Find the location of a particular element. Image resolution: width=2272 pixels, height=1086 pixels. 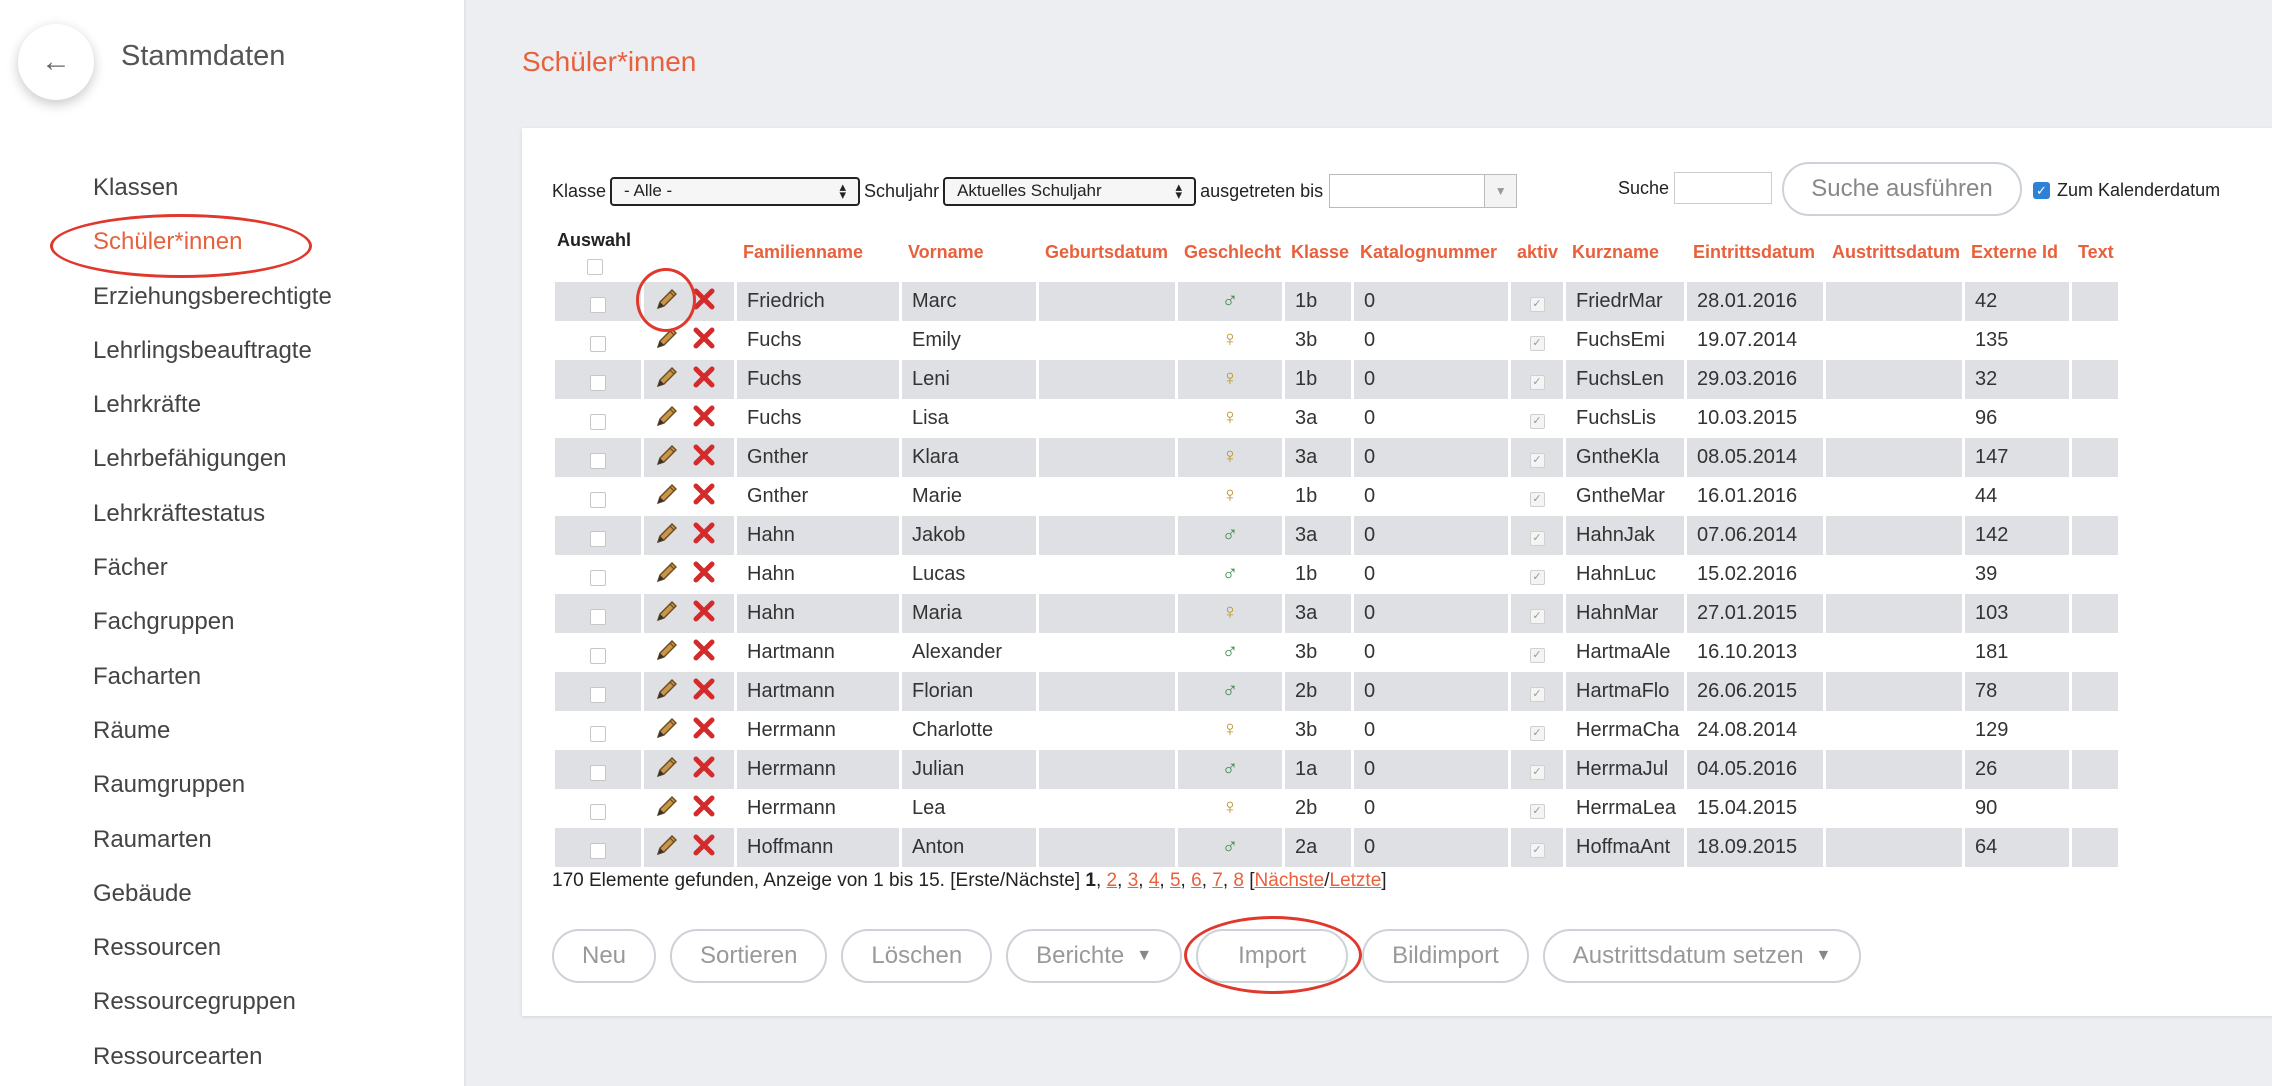

table-row: Friedrich Marc ♂ 1b 0 ✓ FriedrMar 28.01.2016 42 is located at coordinates (1336, 301).